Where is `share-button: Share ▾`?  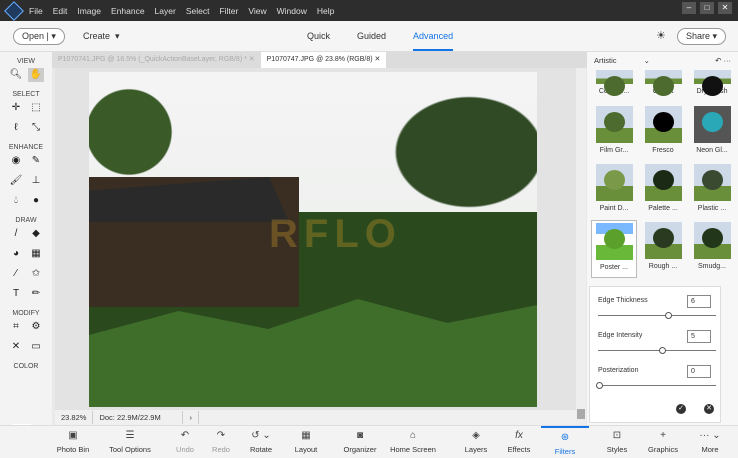
share-button: Share ▾ is located at coordinates (702, 36).